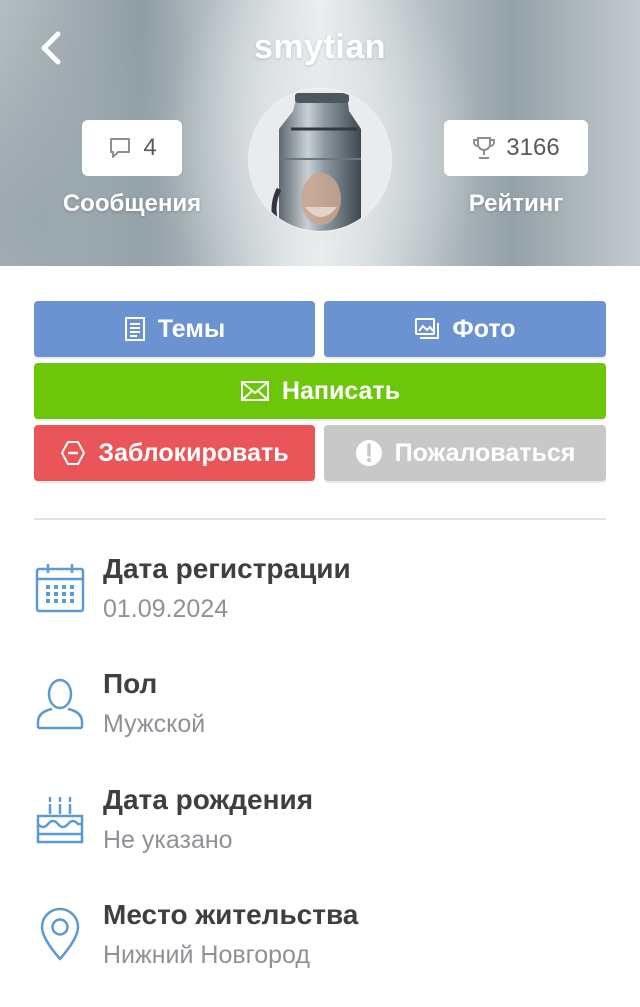 The width and height of the screenshot is (640, 1007). What do you see at coordinates (132, 203) in the screenshot?
I see `messages-label: Сообщения` at bounding box center [132, 203].